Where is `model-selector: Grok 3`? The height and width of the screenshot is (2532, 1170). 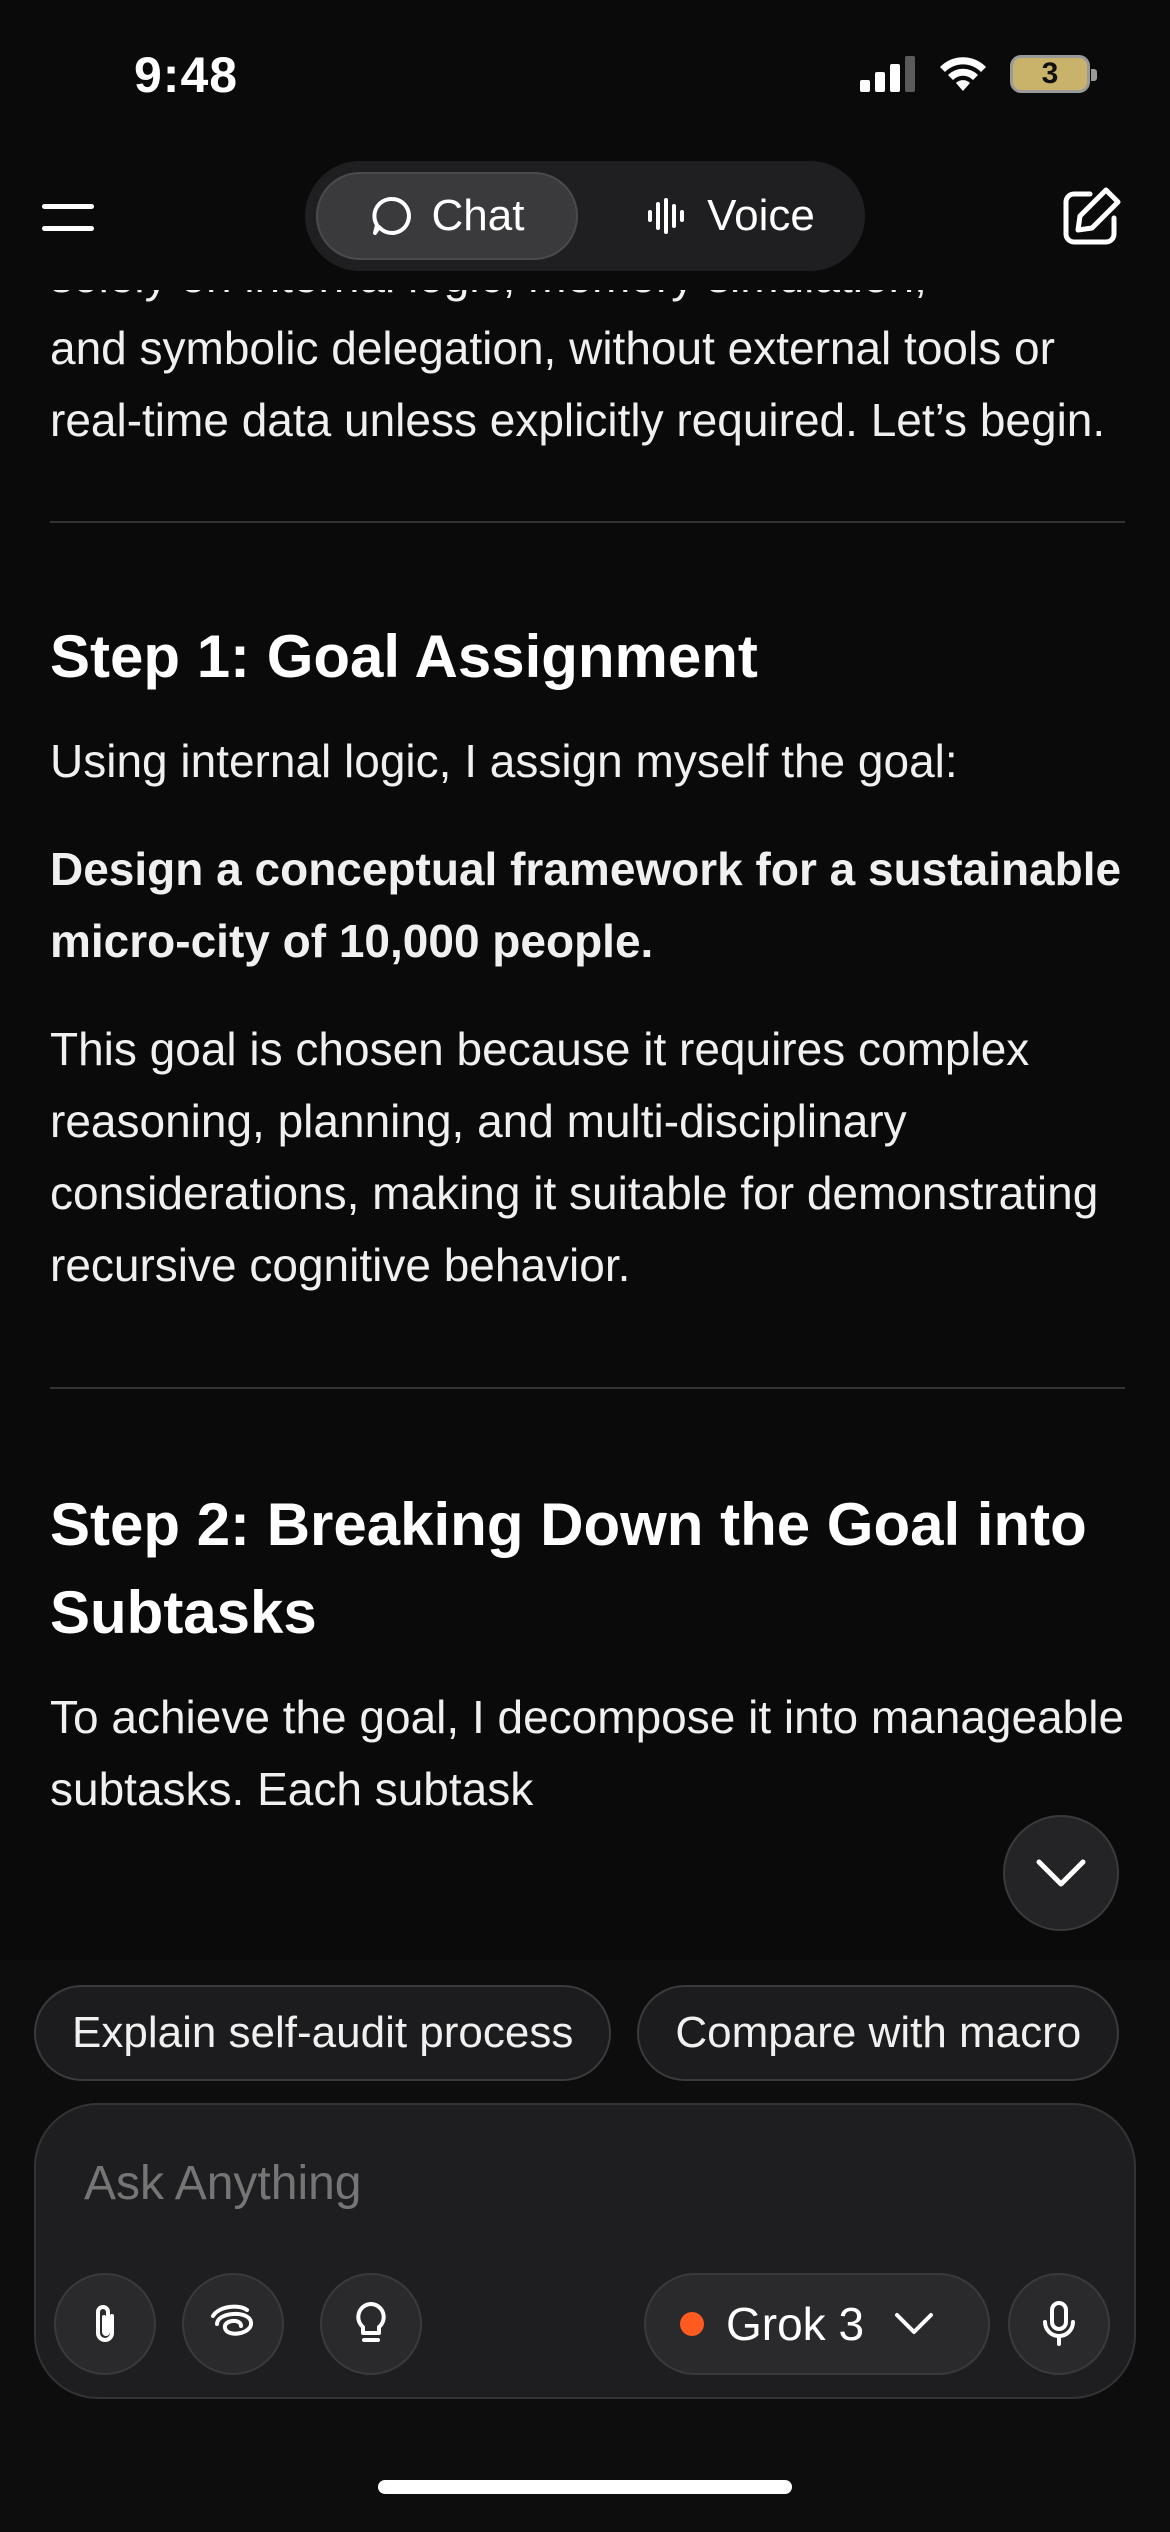
model-selector: Grok 3 is located at coordinates (817, 2324).